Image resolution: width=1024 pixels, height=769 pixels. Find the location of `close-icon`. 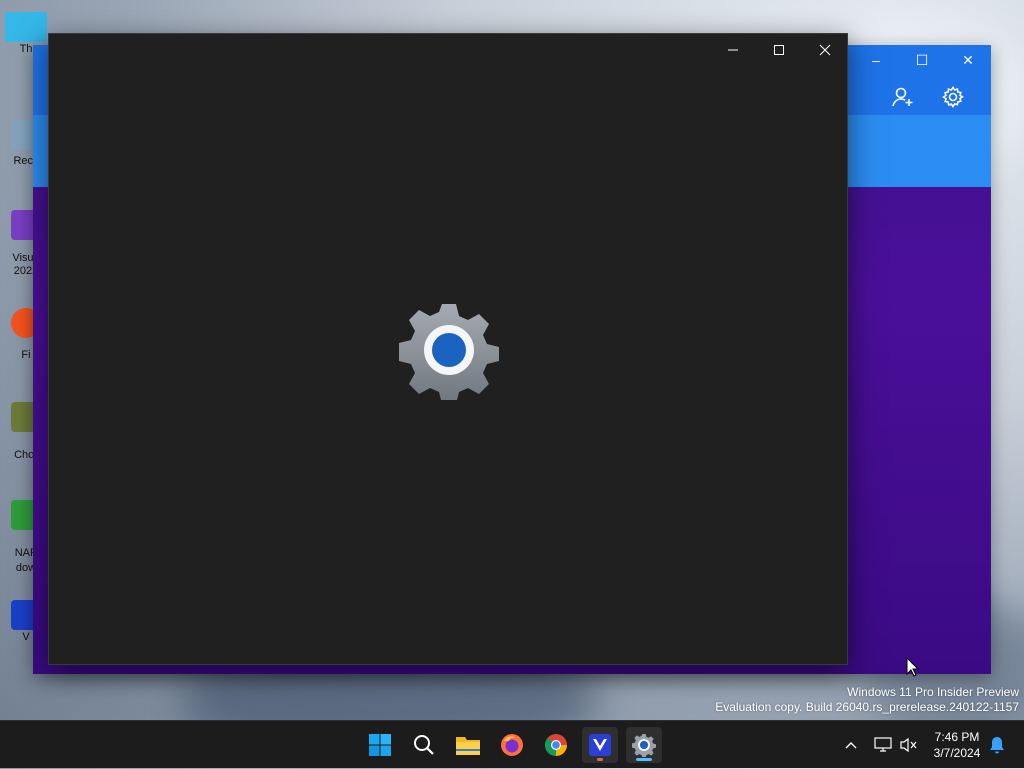

close-icon is located at coordinates (825, 50).